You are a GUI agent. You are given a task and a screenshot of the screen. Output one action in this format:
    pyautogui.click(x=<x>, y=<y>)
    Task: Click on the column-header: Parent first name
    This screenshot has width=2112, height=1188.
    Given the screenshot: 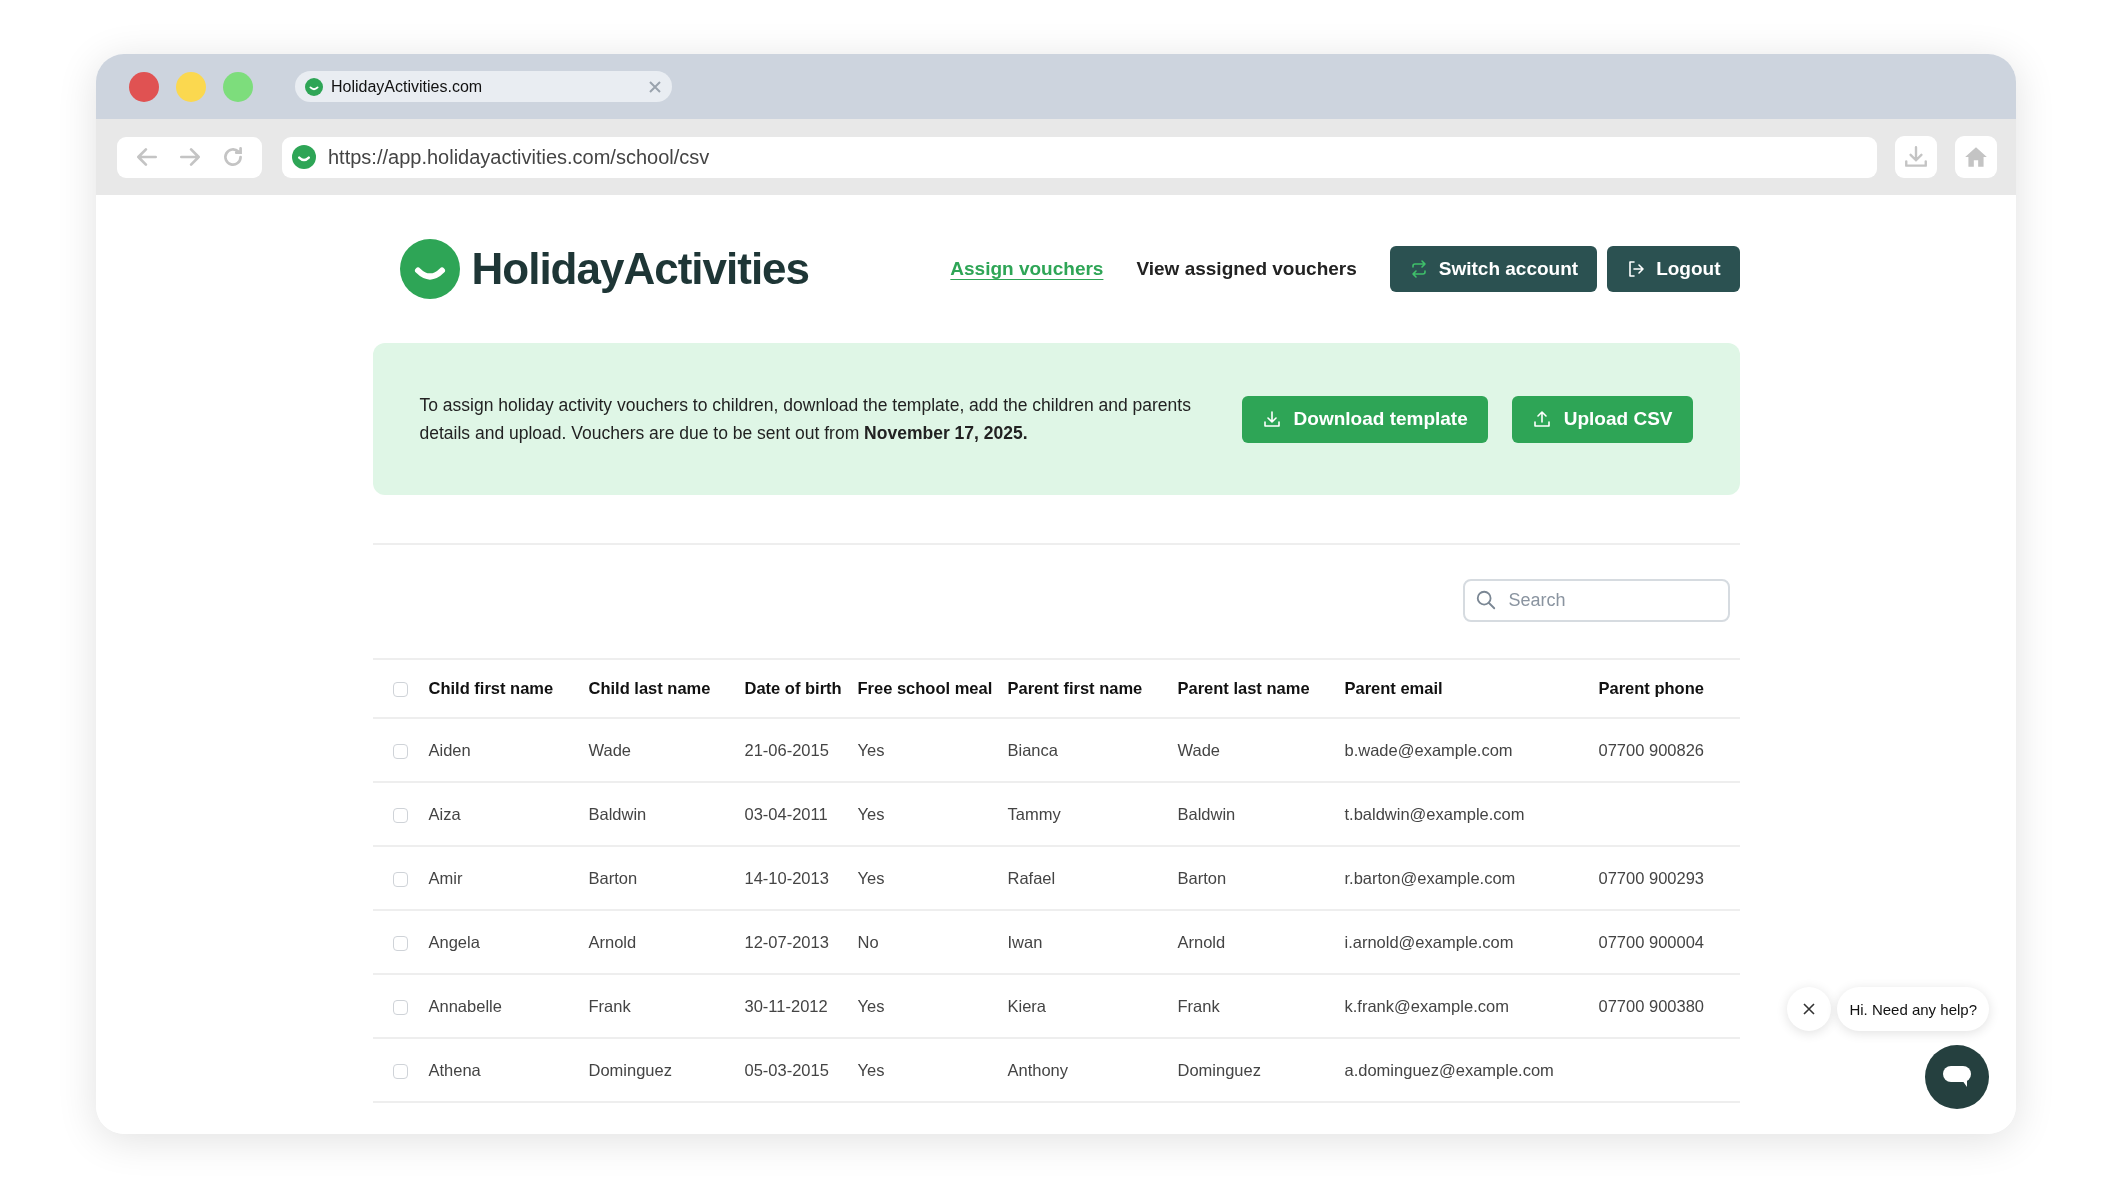 What is the action you would take?
    pyautogui.click(x=1092, y=688)
    